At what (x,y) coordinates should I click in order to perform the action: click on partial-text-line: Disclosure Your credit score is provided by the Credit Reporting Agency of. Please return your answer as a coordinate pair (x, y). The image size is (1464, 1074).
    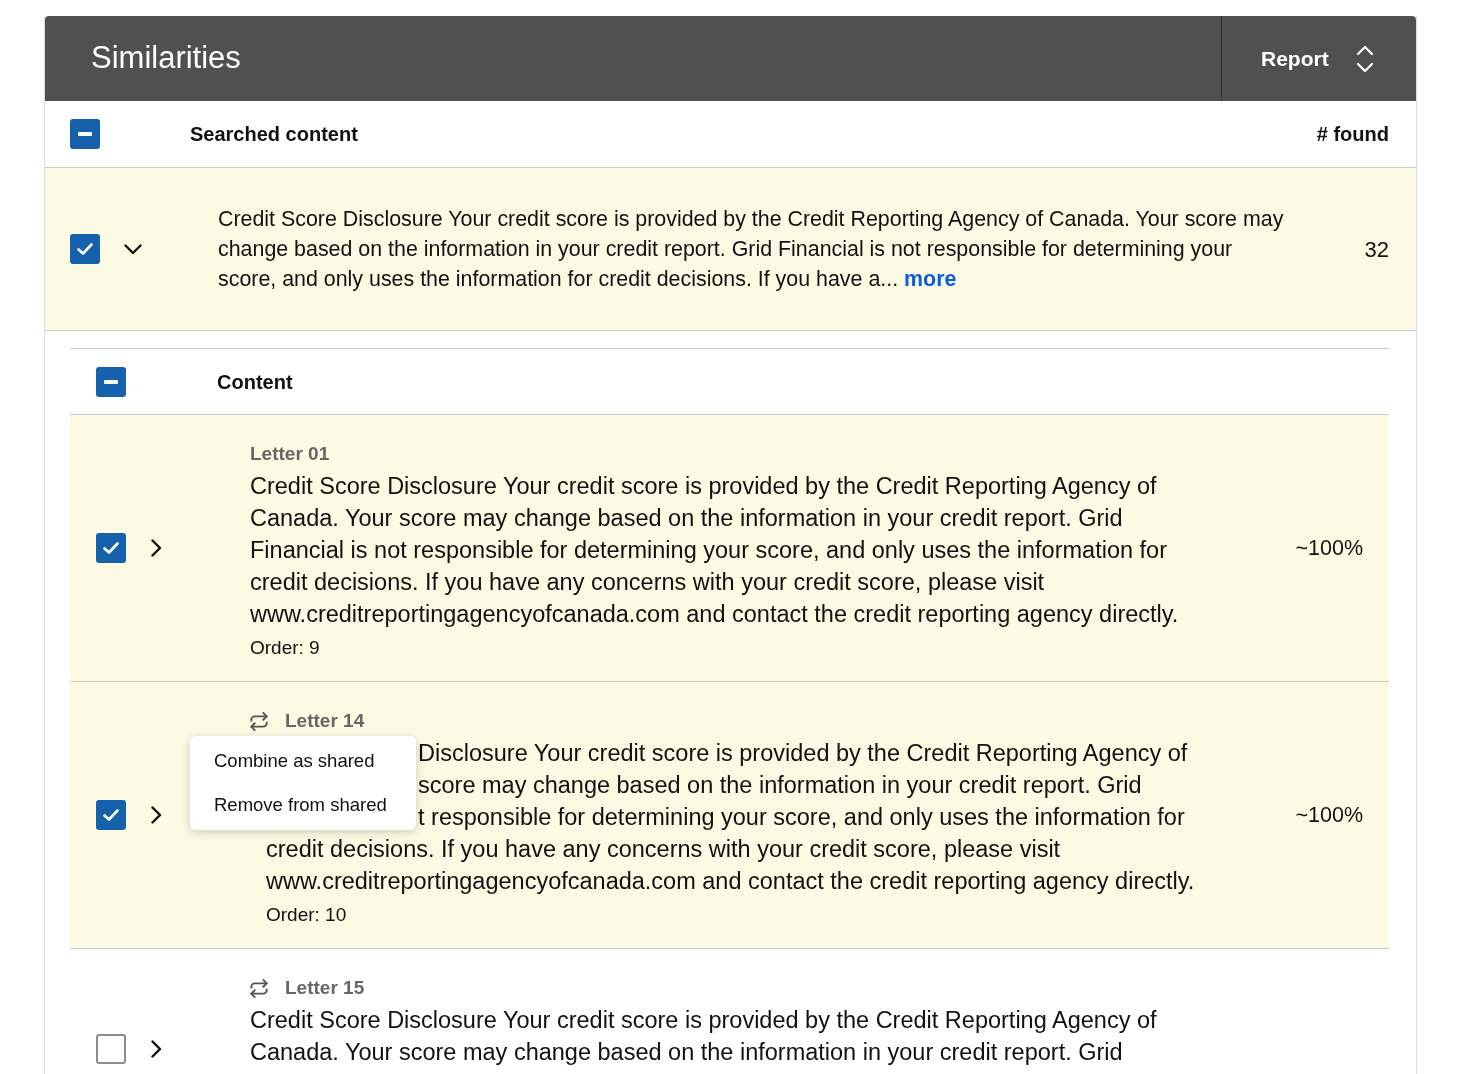
    Looking at the image, I should click on (803, 753).